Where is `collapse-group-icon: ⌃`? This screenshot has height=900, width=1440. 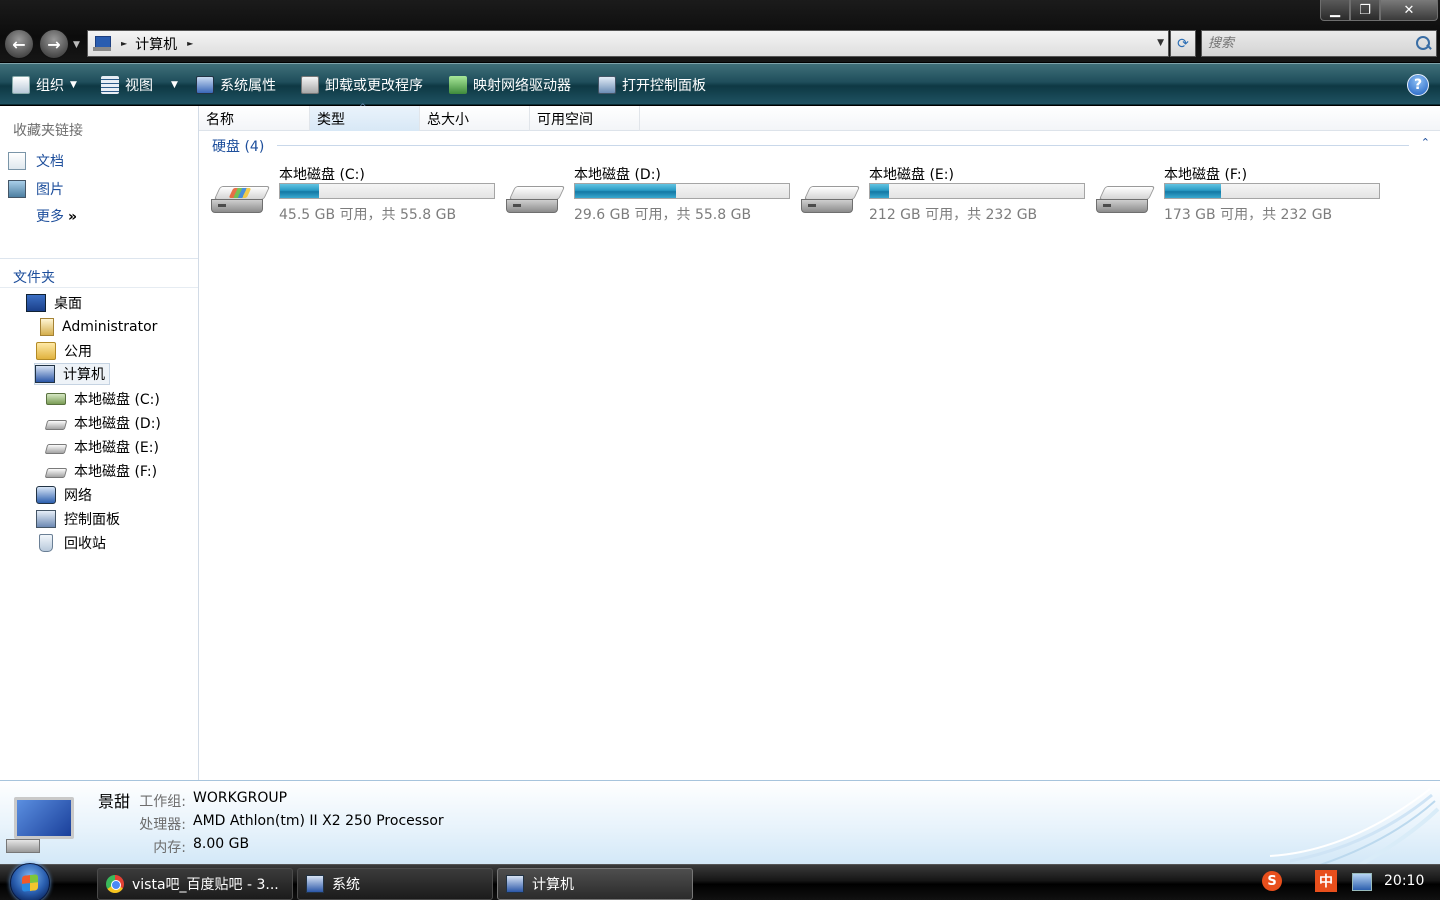
collapse-group-icon: ⌃ is located at coordinates (1425, 142).